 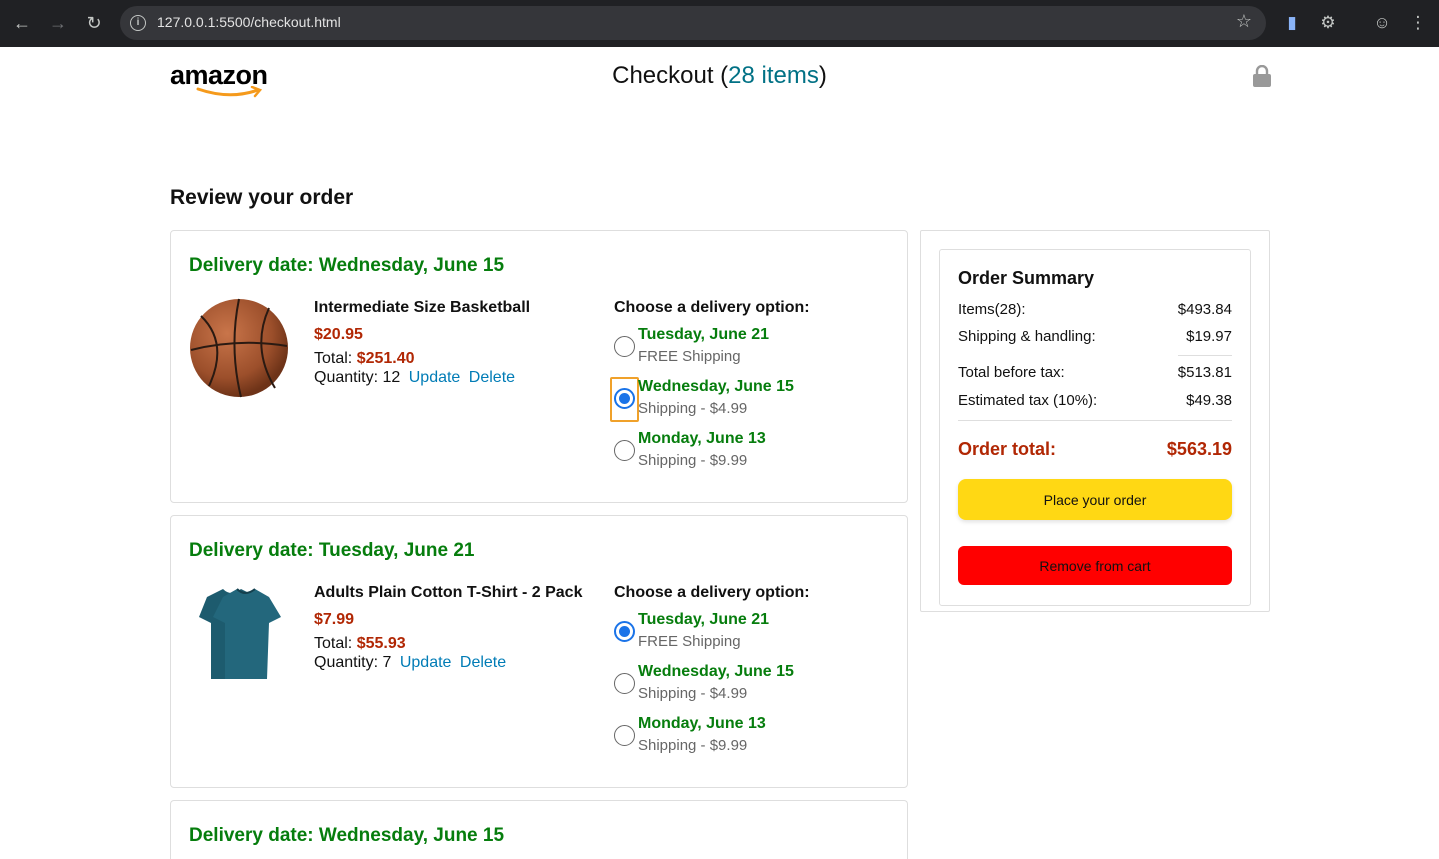 I want to click on title-prefix: Checkout (, so click(x=670, y=75).